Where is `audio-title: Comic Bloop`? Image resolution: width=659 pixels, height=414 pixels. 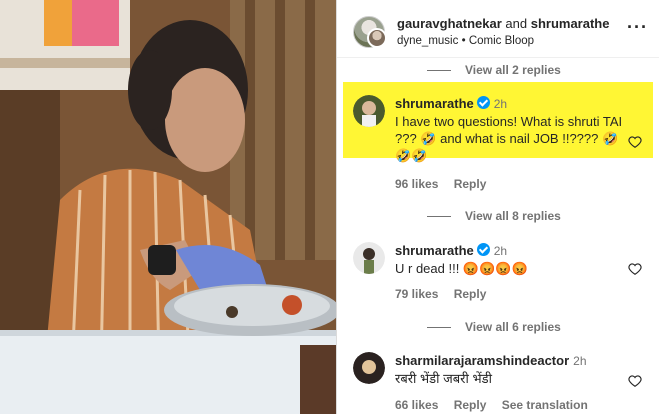 audio-title: Comic Bloop is located at coordinates (501, 41).